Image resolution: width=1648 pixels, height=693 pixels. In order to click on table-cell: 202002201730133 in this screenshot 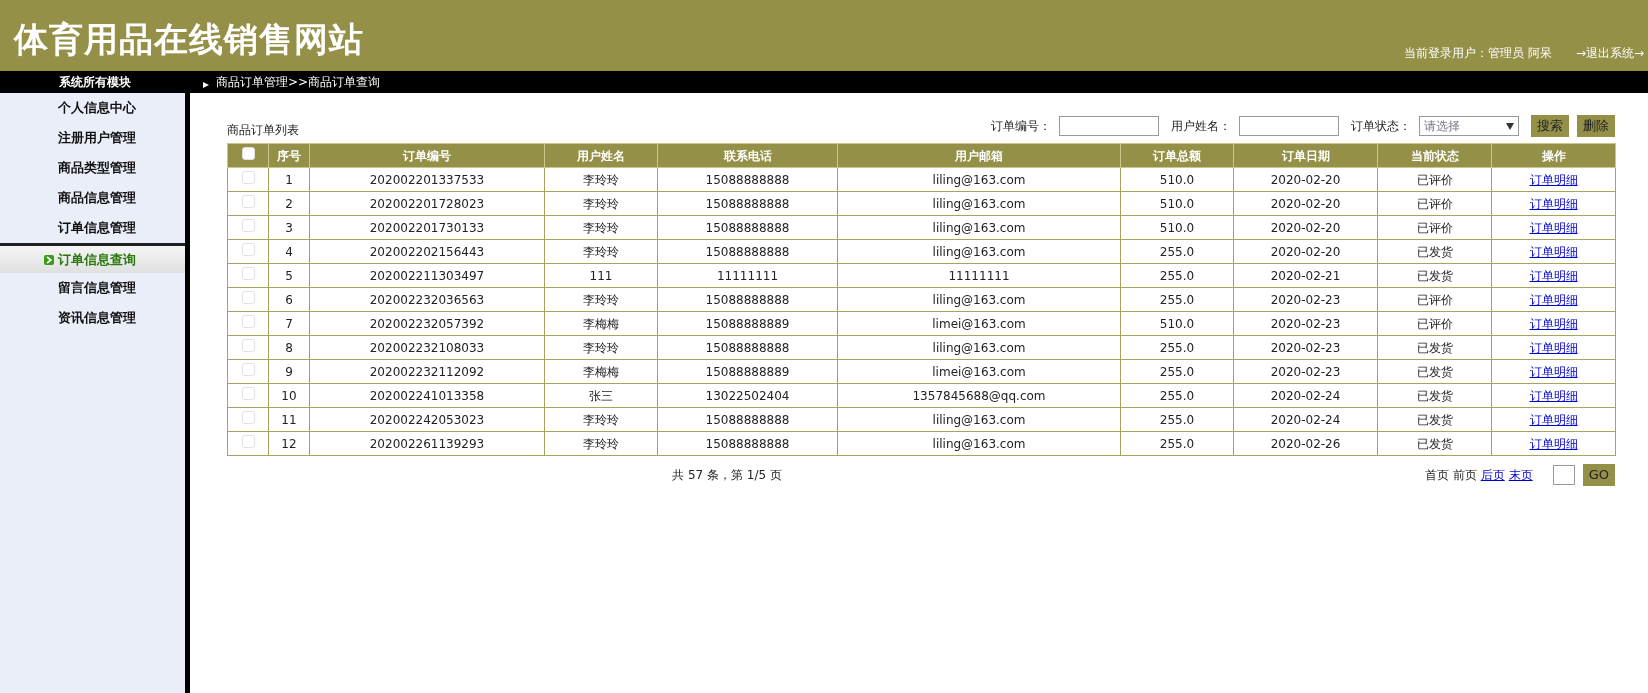, I will do `click(427, 227)`.